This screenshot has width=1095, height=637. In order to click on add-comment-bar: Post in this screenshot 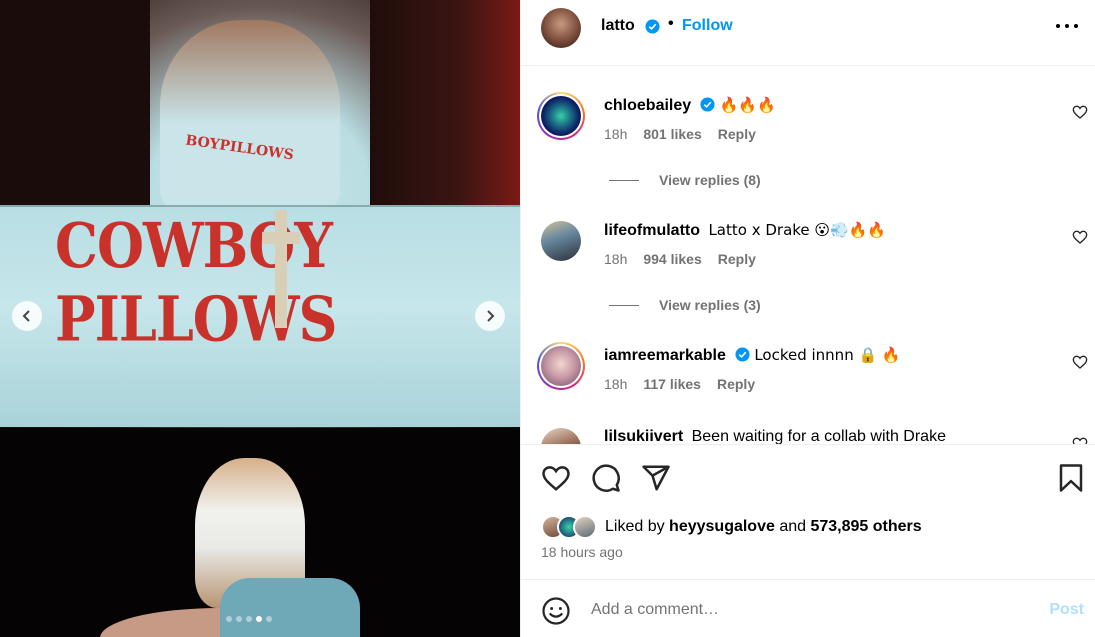, I will do `click(808, 608)`.